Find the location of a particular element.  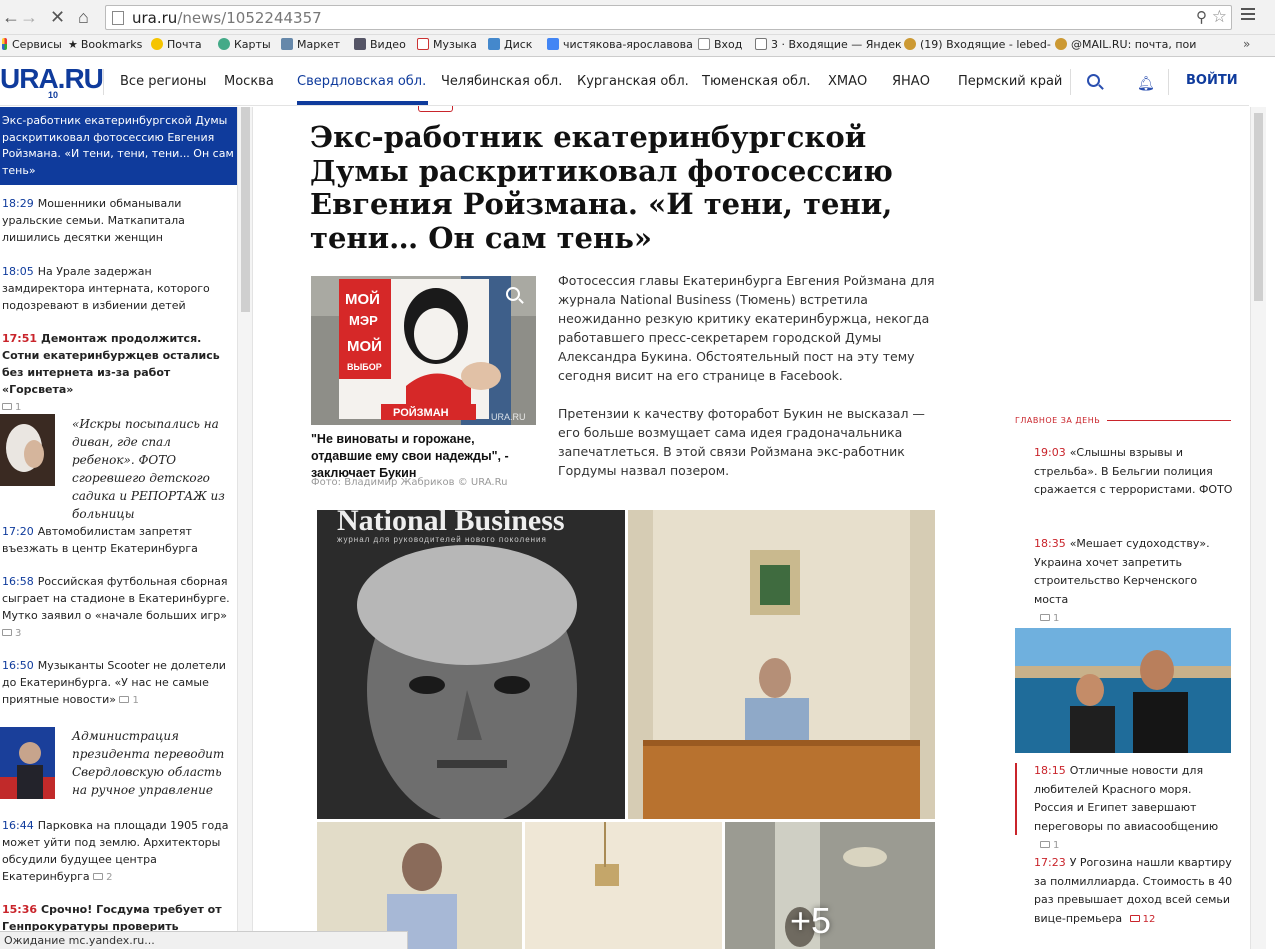

google-icon is located at coordinates (553, 44).